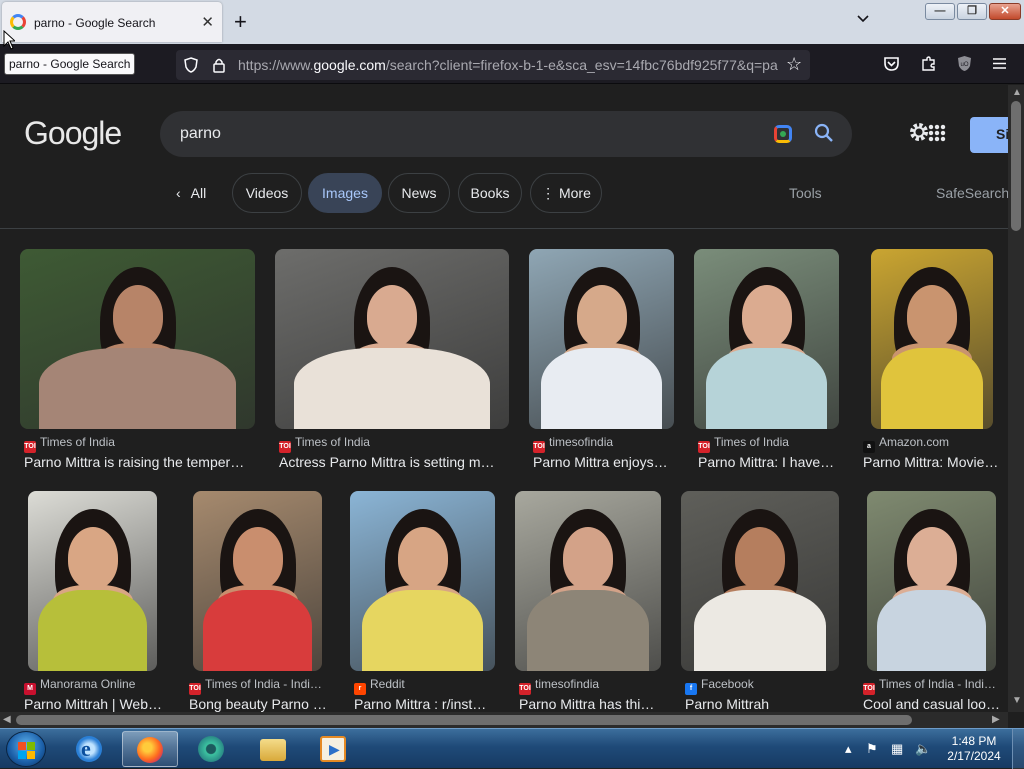 The width and height of the screenshot is (1024, 769). What do you see at coordinates (937, 133) in the screenshot?
I see `google-apps-grid-icon` at bounding box center [937, 133].